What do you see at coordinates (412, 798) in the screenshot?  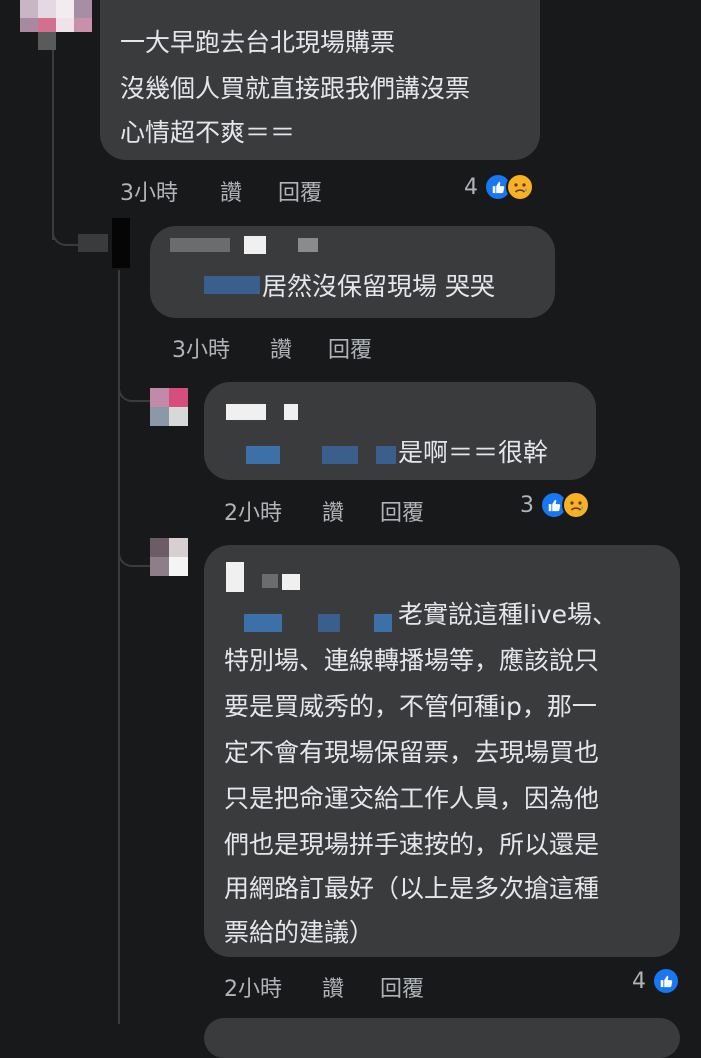 I see `comment-text-line: 只是把命運交給工作人員，因為他` at bounding box center [412, 798].